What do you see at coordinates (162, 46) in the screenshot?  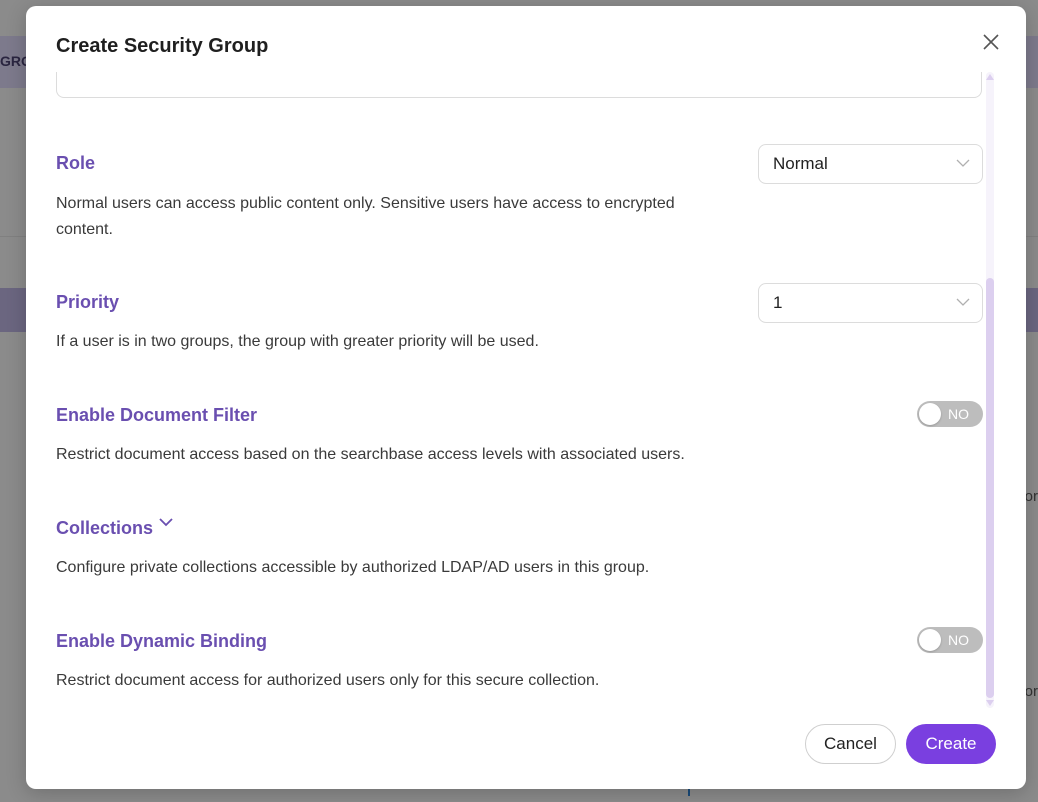 I see `dialog-title: Create Security Group` at bounding box center [162, 46].